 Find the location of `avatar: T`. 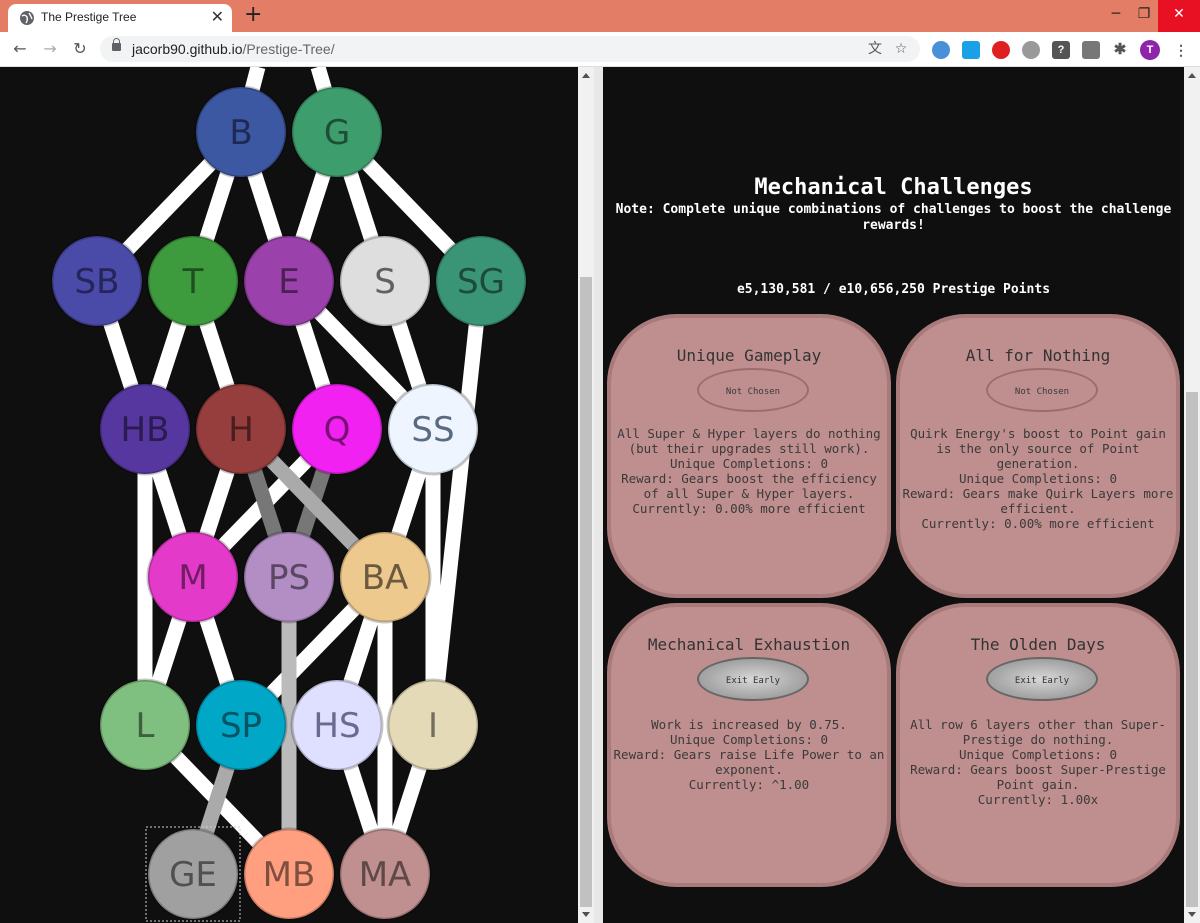

avatar: T is located at coordinates (1150, 50).